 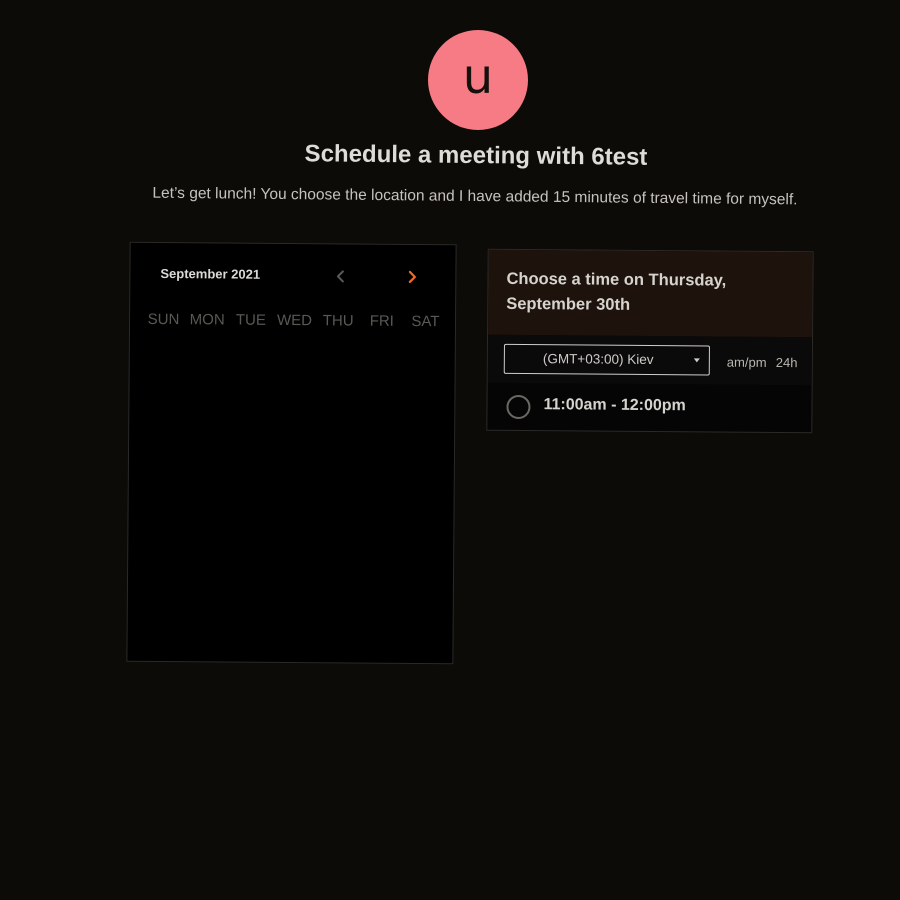 I want to click on time-slot-label: 11:00am - 12:00pm, so click(x=614, y=405).